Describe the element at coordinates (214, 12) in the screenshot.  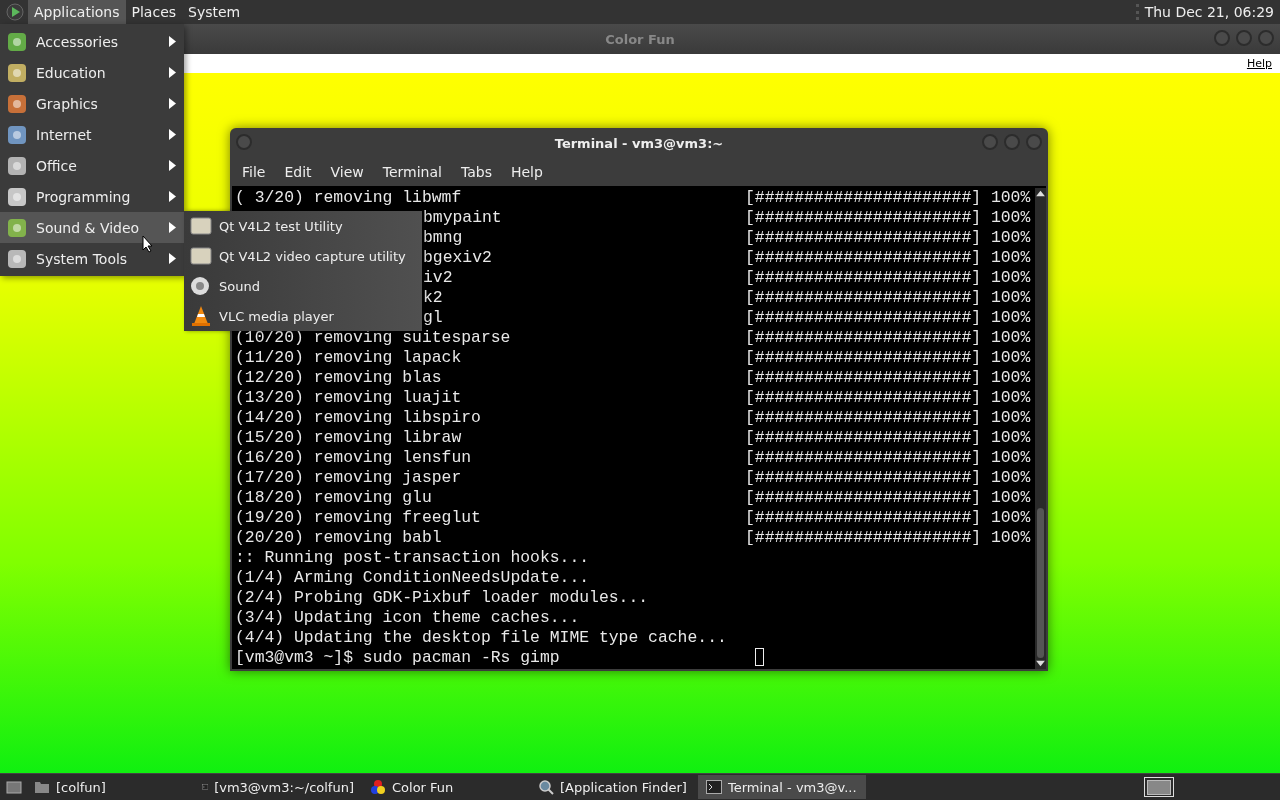
I see `panel-menu: System` at that location.